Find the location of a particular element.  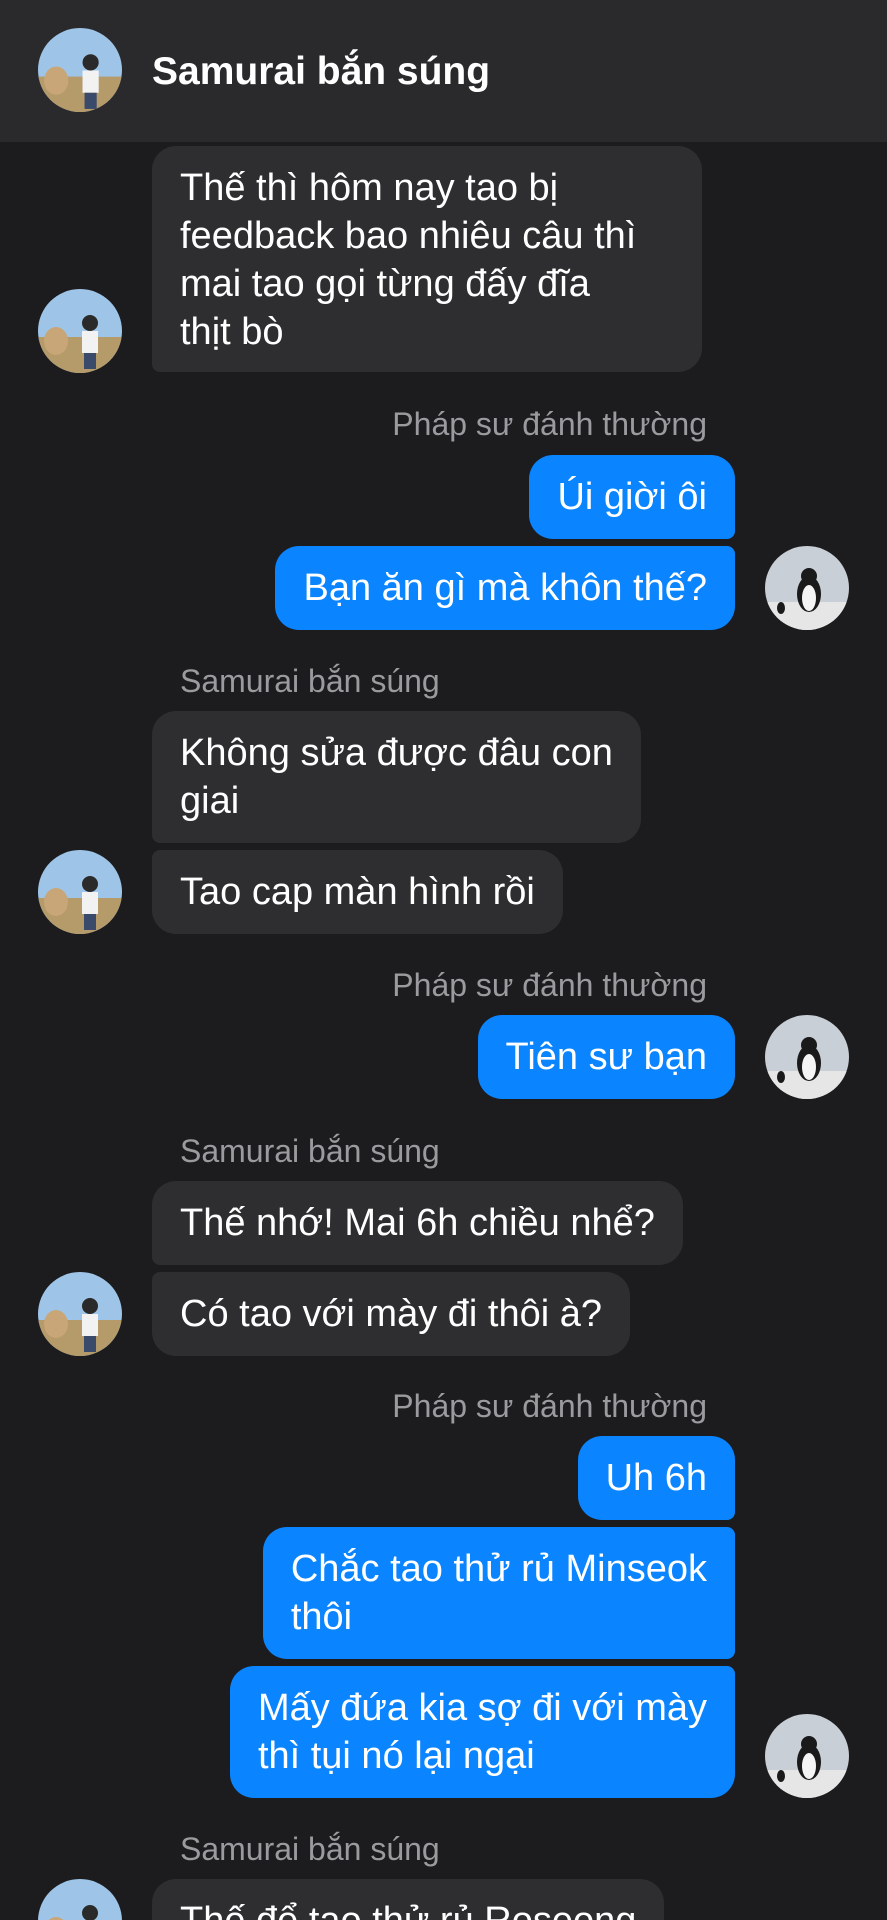

message-bubble-outgoing: Chắc tao thử rủ Minseok thôi is located at coordinates (498, 1593).